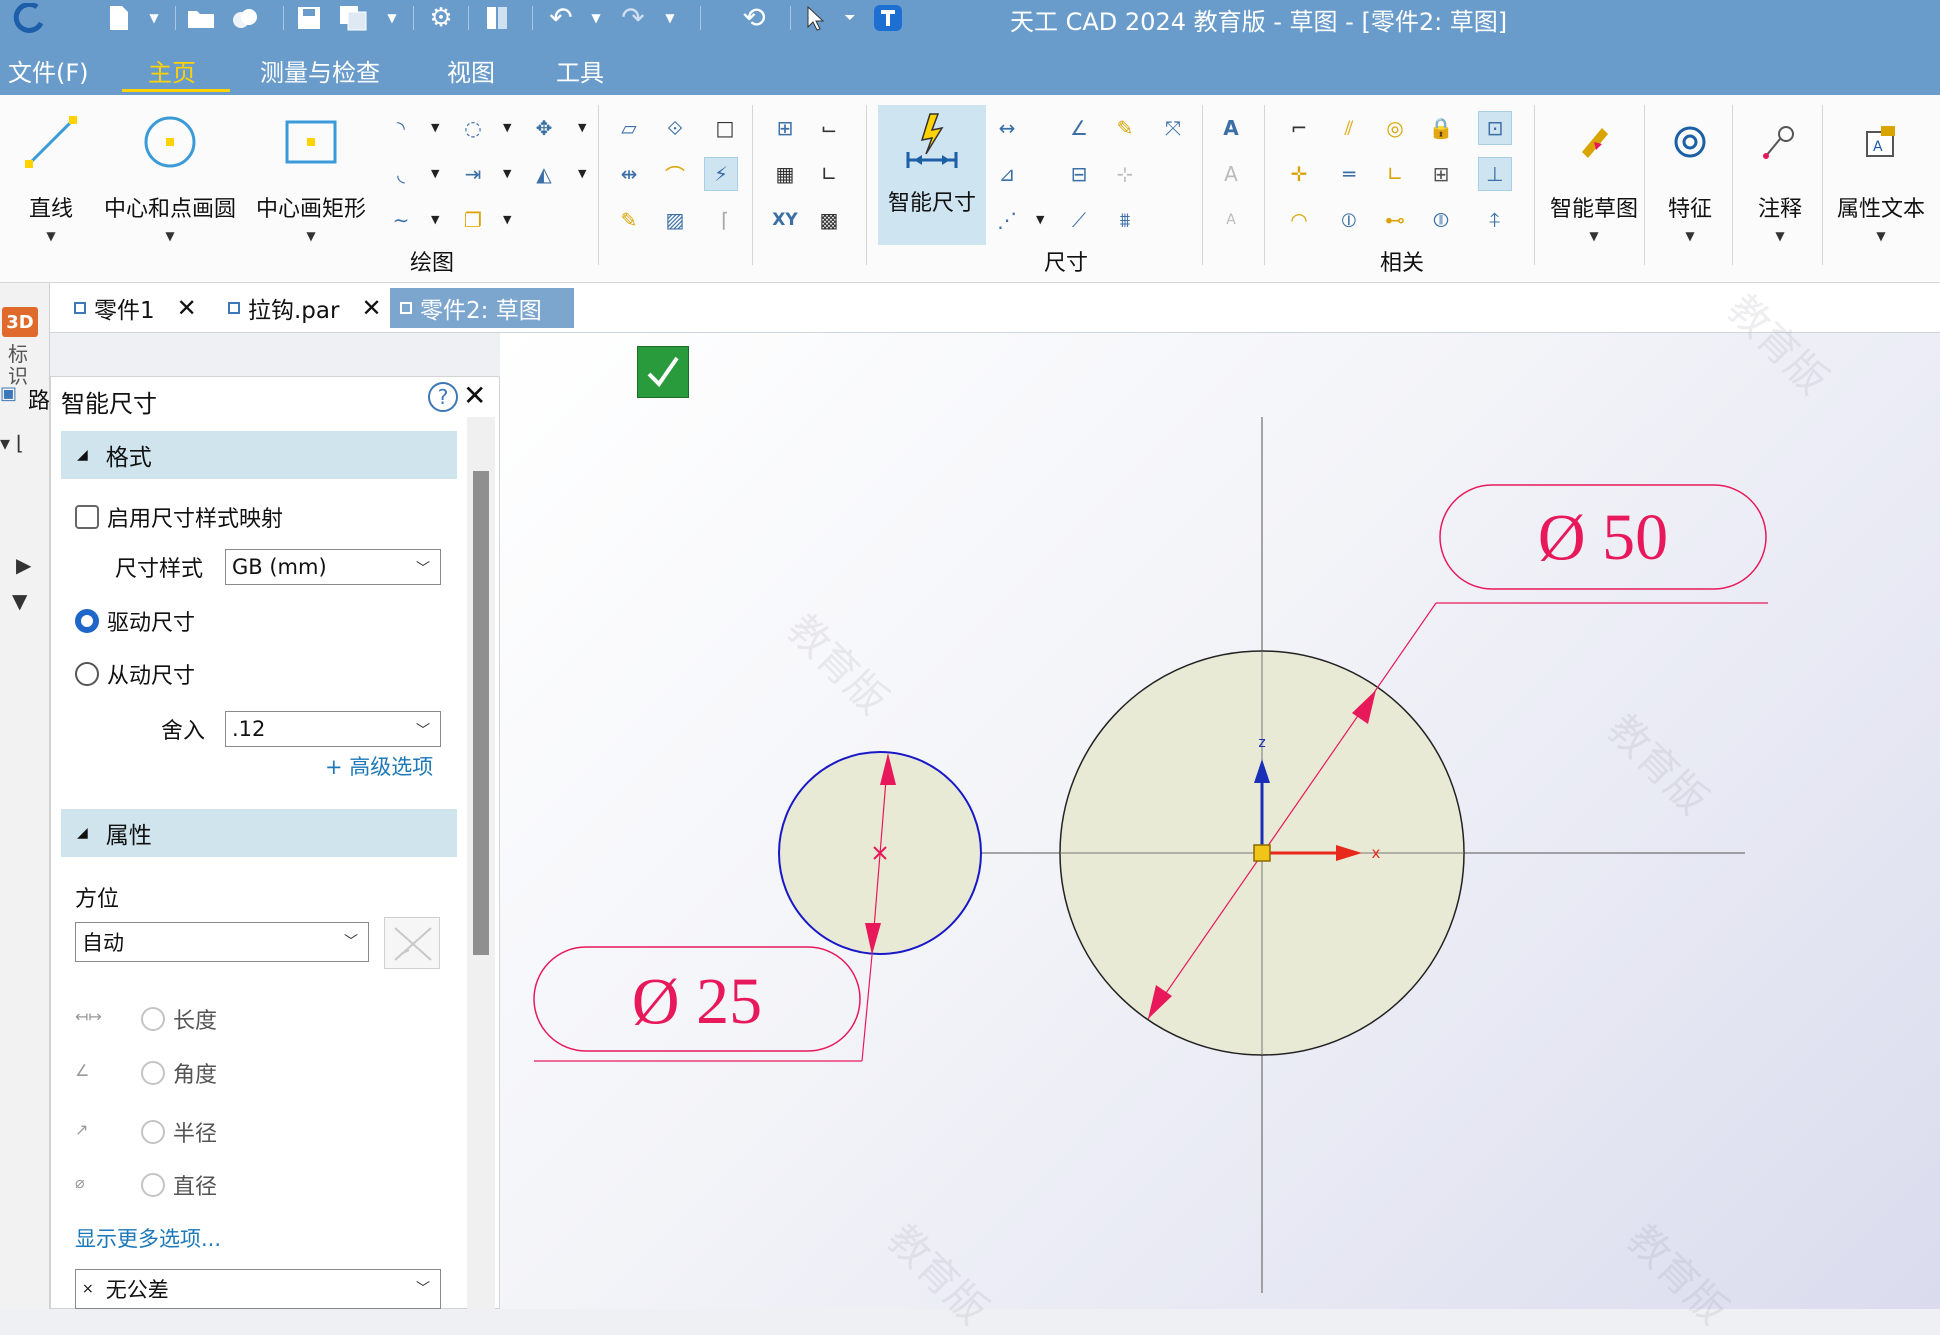 This screenshot has height=1335, width=1940. I want to click on smart-sketch-dropdown-icon: ▼, so click(1593, 236).